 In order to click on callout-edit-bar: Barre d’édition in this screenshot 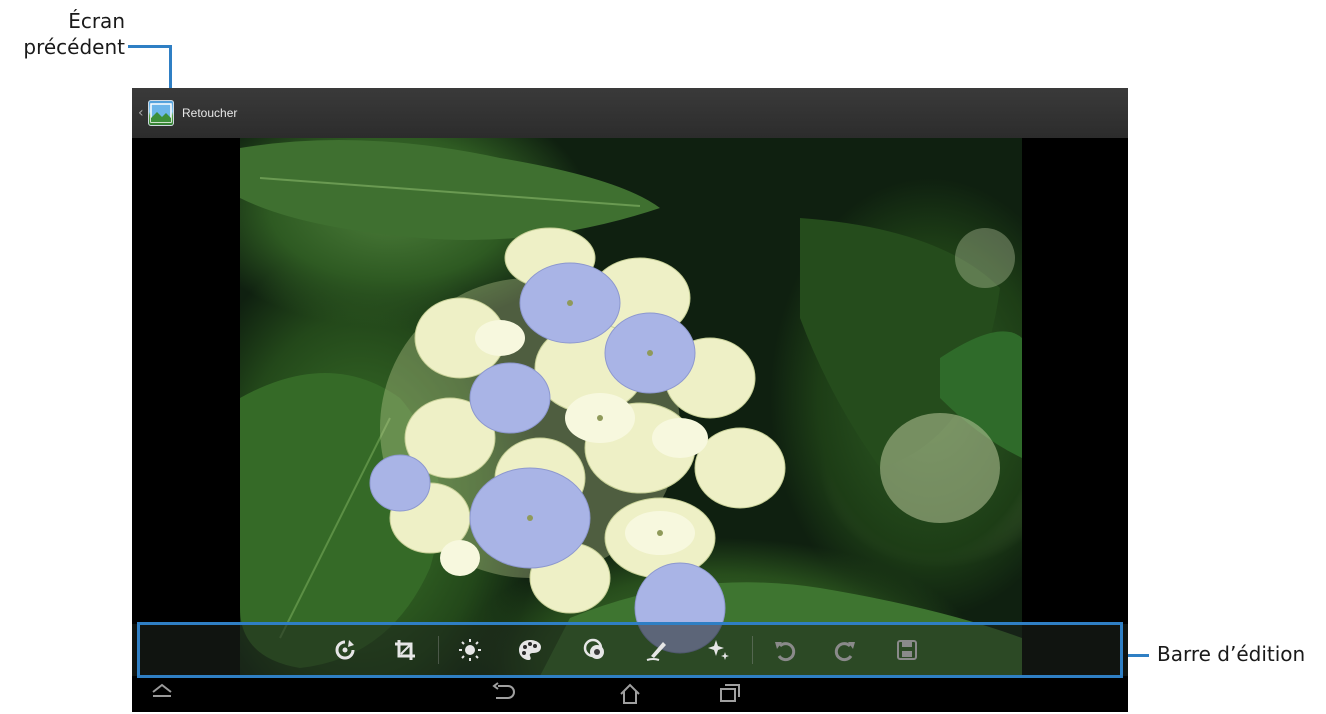, I will do `click(1231, 654)`.